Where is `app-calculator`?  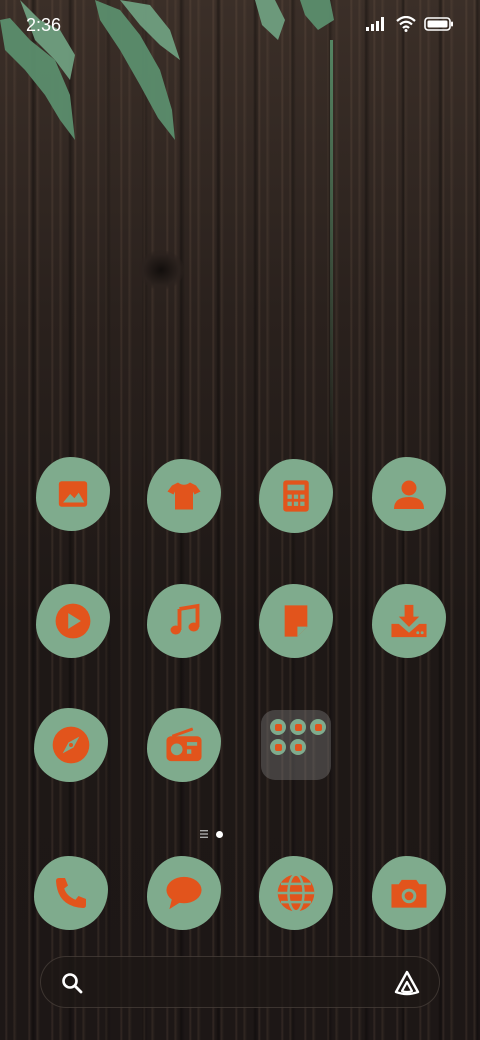
app-calculator is located at coordinates (296, 496).